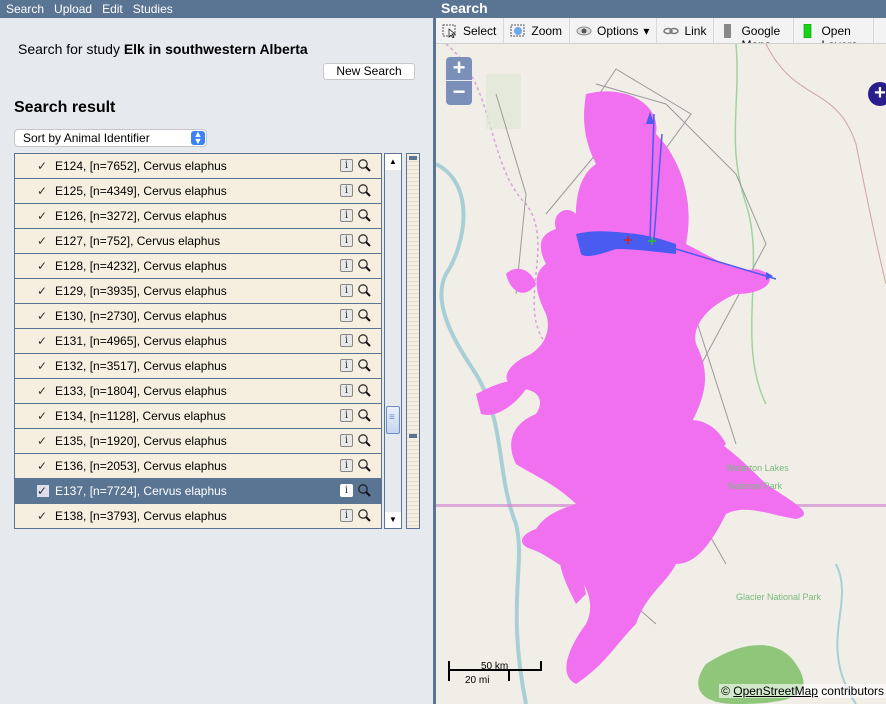 Image resolution: width=886 pixels, height=704 pixels. I want to click on scroll-thumb, so click(393, 420).